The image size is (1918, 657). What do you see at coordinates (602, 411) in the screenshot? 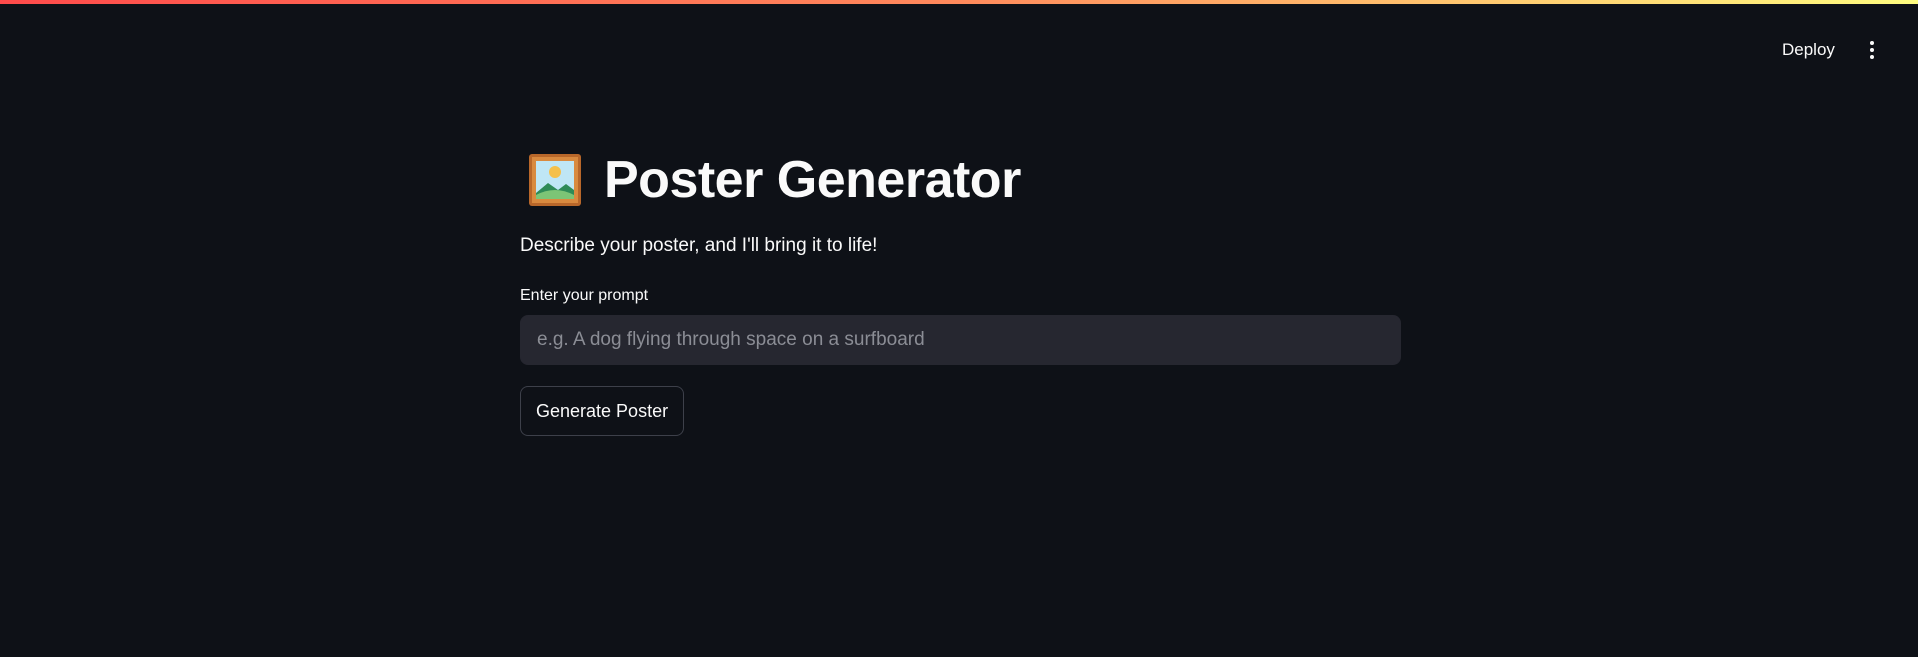
I see `generate-poster-button: Generate Poster` at bounding box center [602, 411].